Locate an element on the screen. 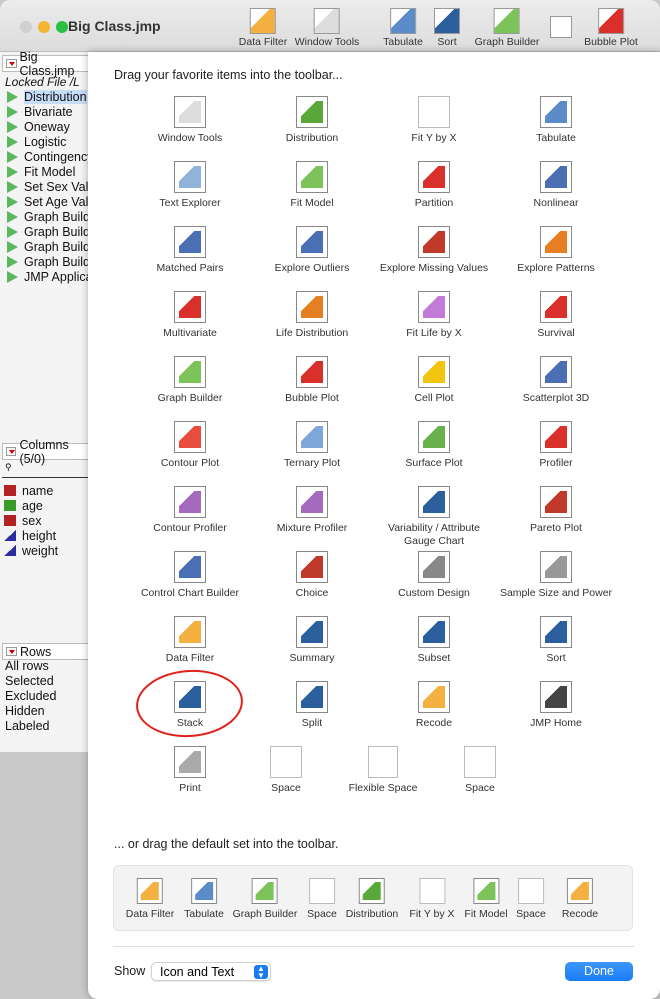 The width and height of the screenshot is (660, 999). column-item: weight is located at coordinates (47, 550).